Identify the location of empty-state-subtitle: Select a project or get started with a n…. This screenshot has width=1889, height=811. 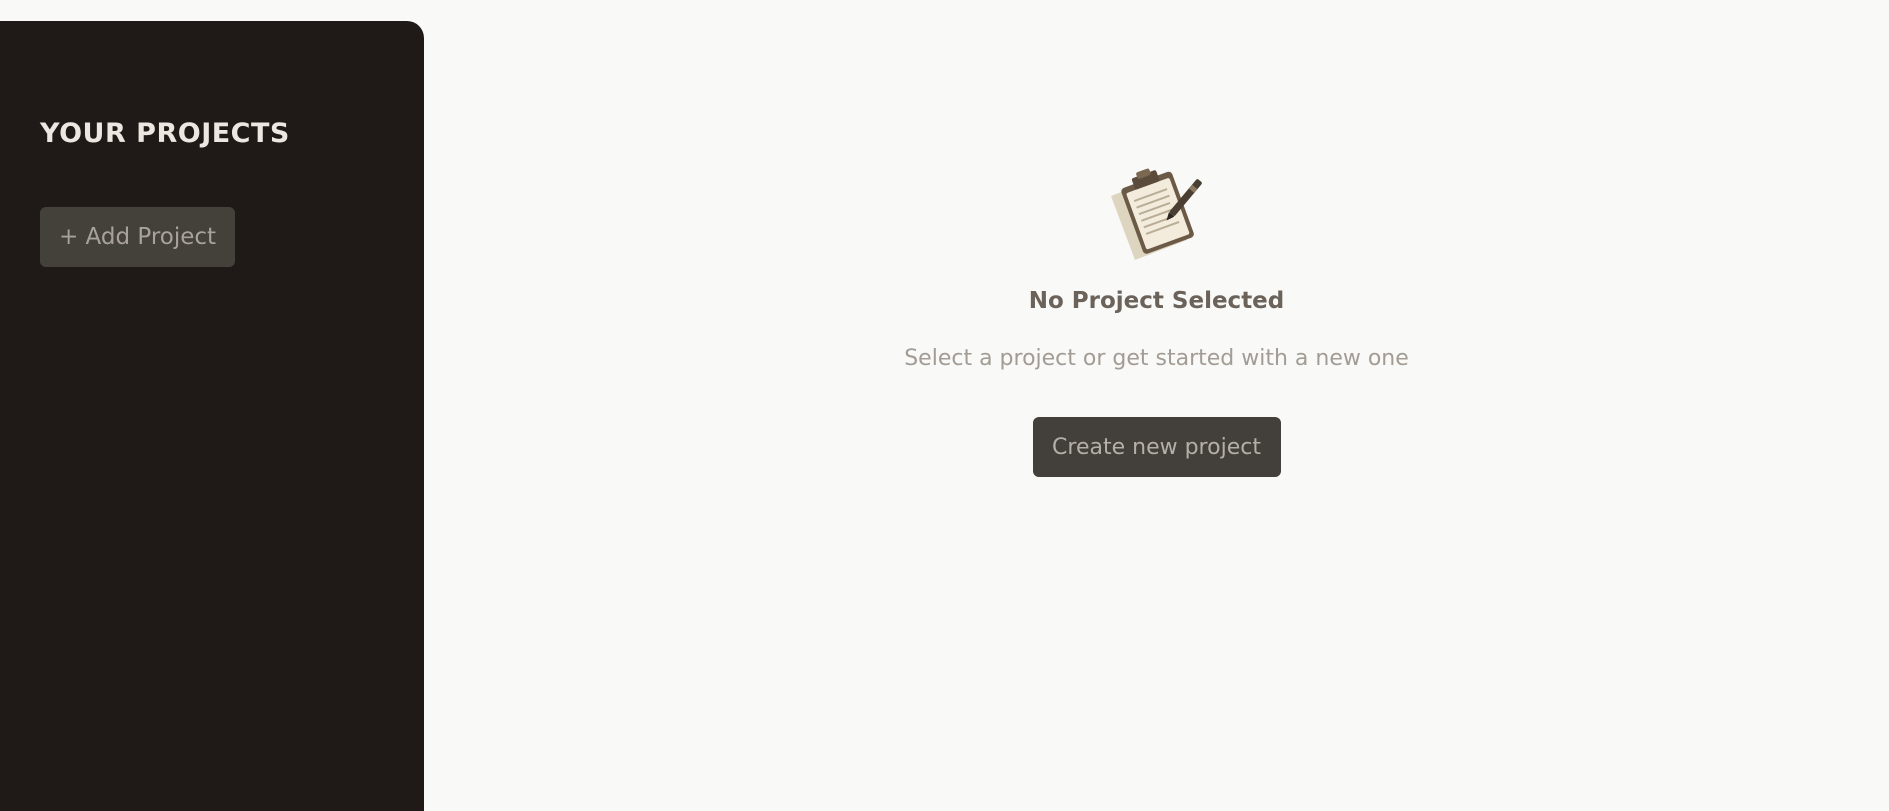
(1156, 358).